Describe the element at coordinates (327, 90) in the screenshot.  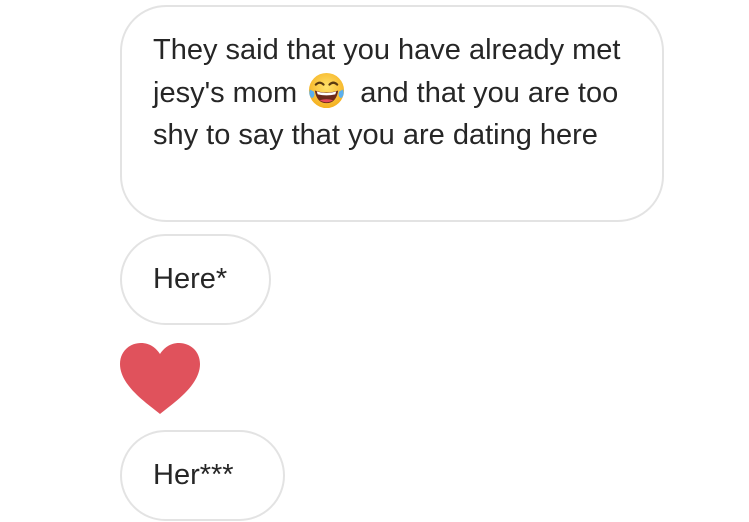
I see `face-with-tears-of-joy-icon` at that location.